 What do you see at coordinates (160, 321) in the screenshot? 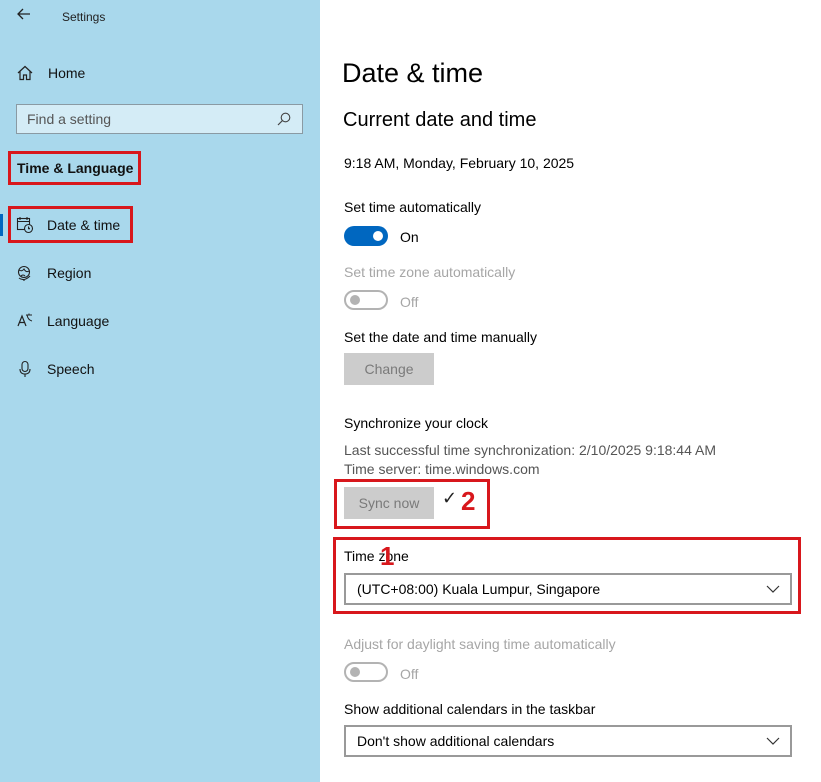
I see `sidebar-item-language: Language` at bounding box center [160, 321].